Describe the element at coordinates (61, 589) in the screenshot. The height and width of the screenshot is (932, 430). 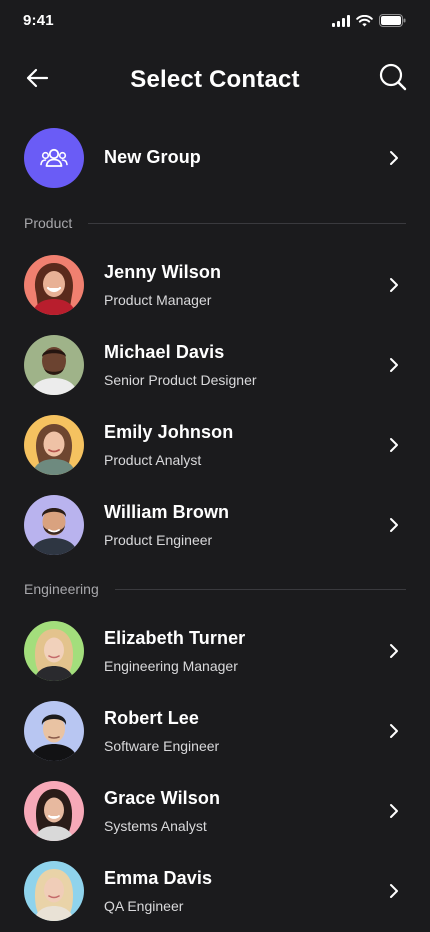
I see `section-label: Engineering` at that location.